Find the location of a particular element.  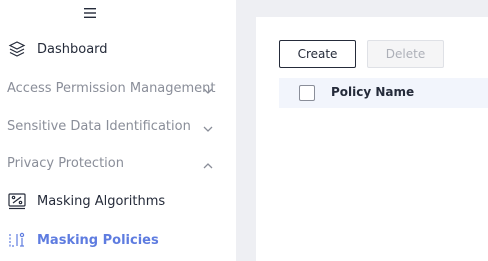

table-header: Policy Name is located at coordinates (383, 93).